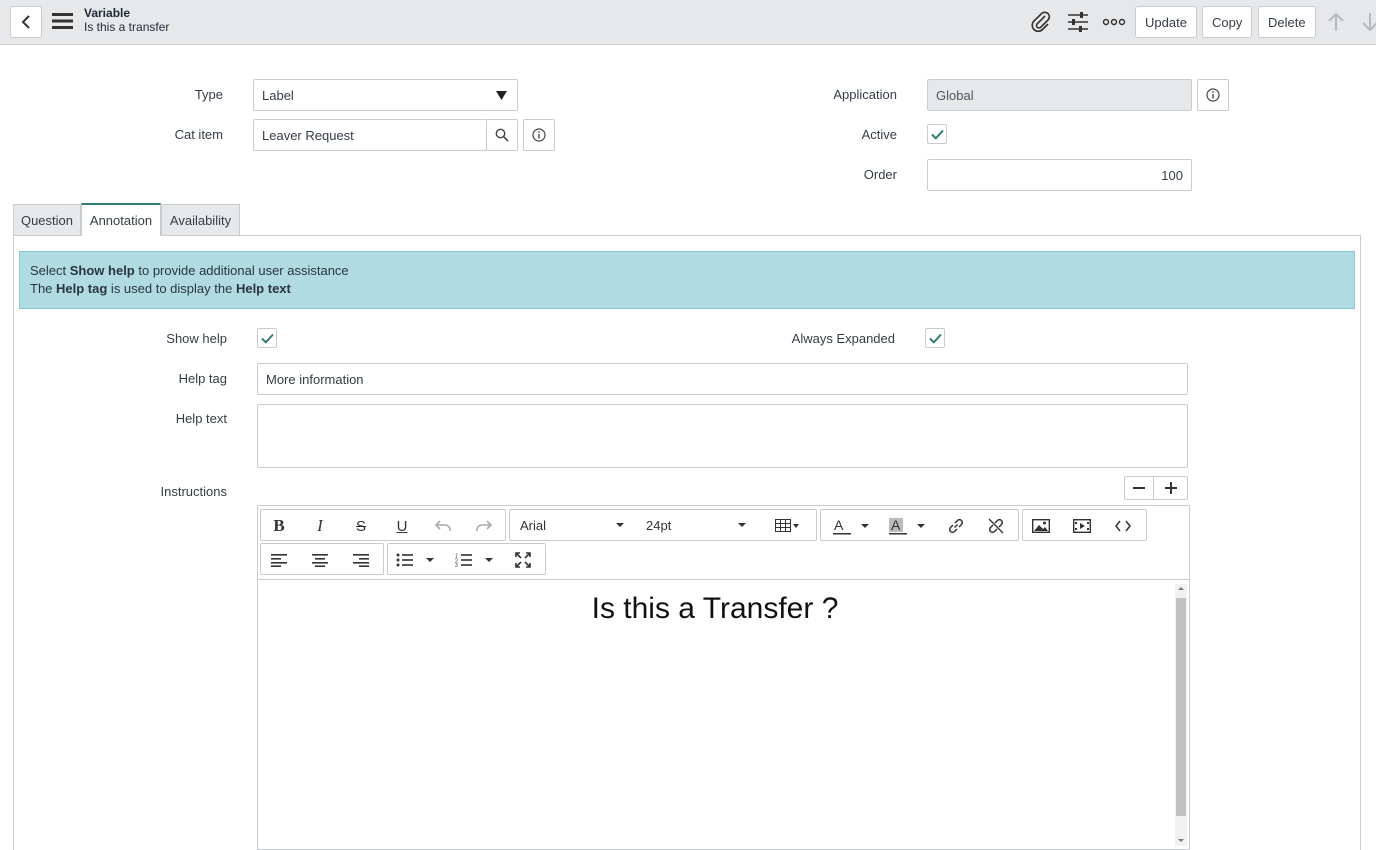 The height and width of the screenshot is (850, 1376). What do you see at coordinates (879, 134) in the screenshot?
I see `active-label: Active` at bounding box center [879, 134].